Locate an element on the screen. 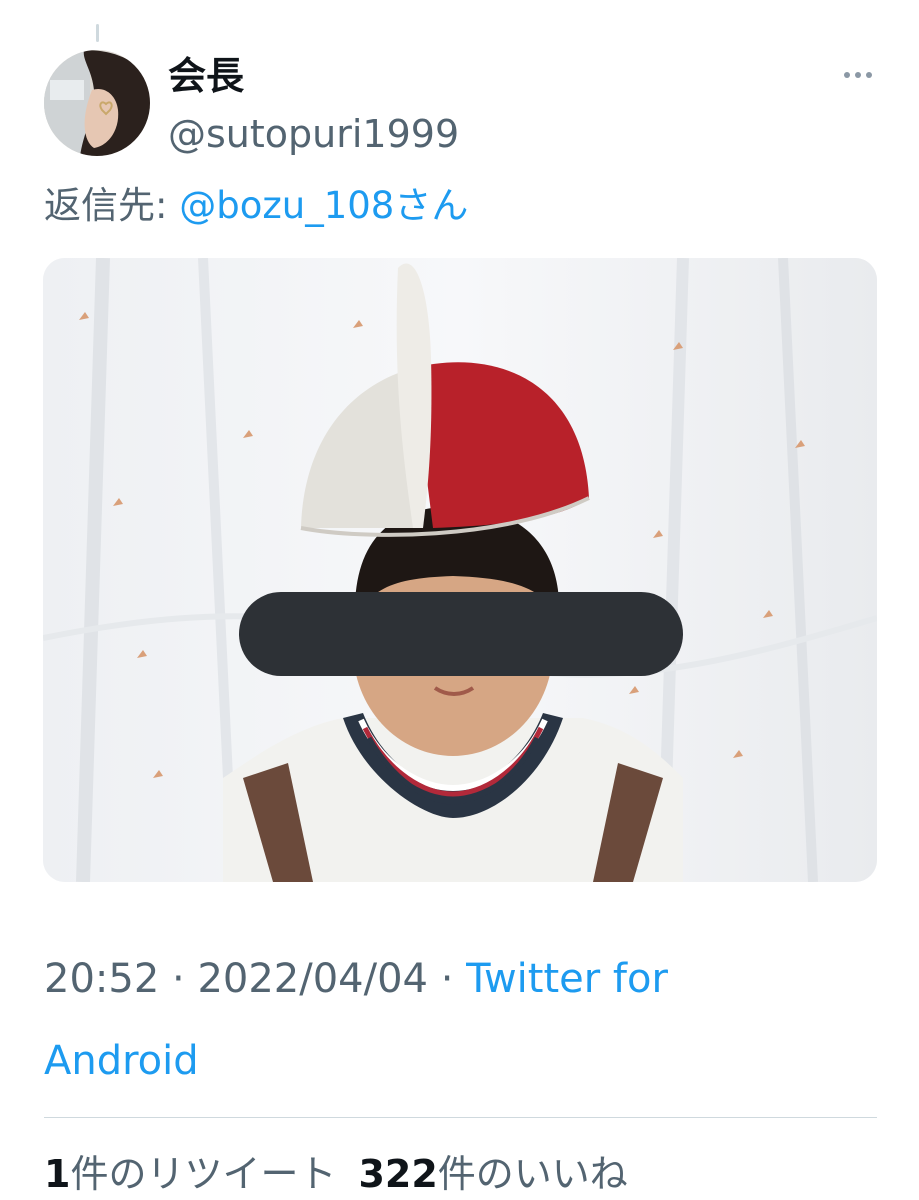 This screenshot has width=919, height=1200. more-options-button is located at coordinates (858, 75).